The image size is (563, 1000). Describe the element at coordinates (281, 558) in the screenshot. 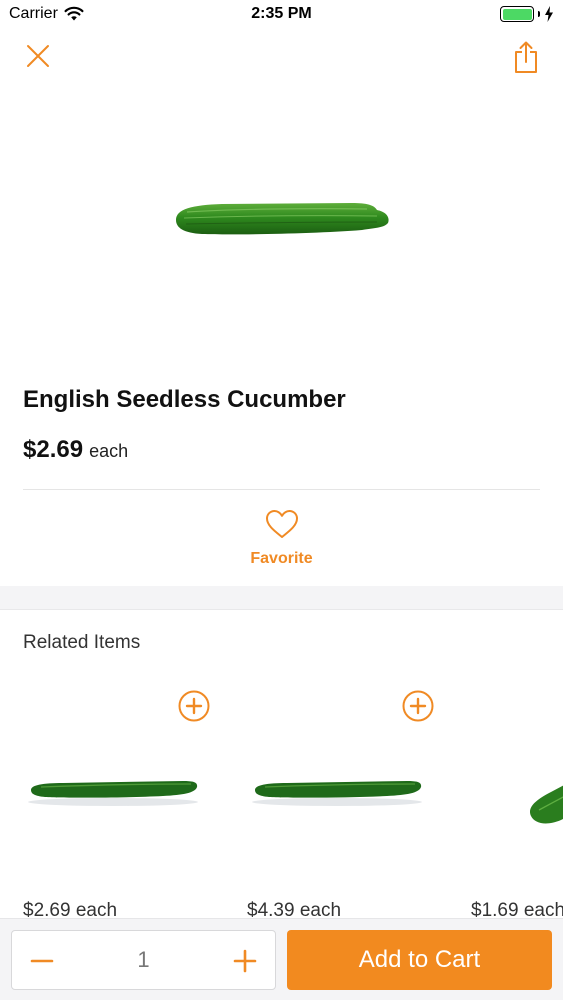

I see `favorite-label: Favorite` at that location.